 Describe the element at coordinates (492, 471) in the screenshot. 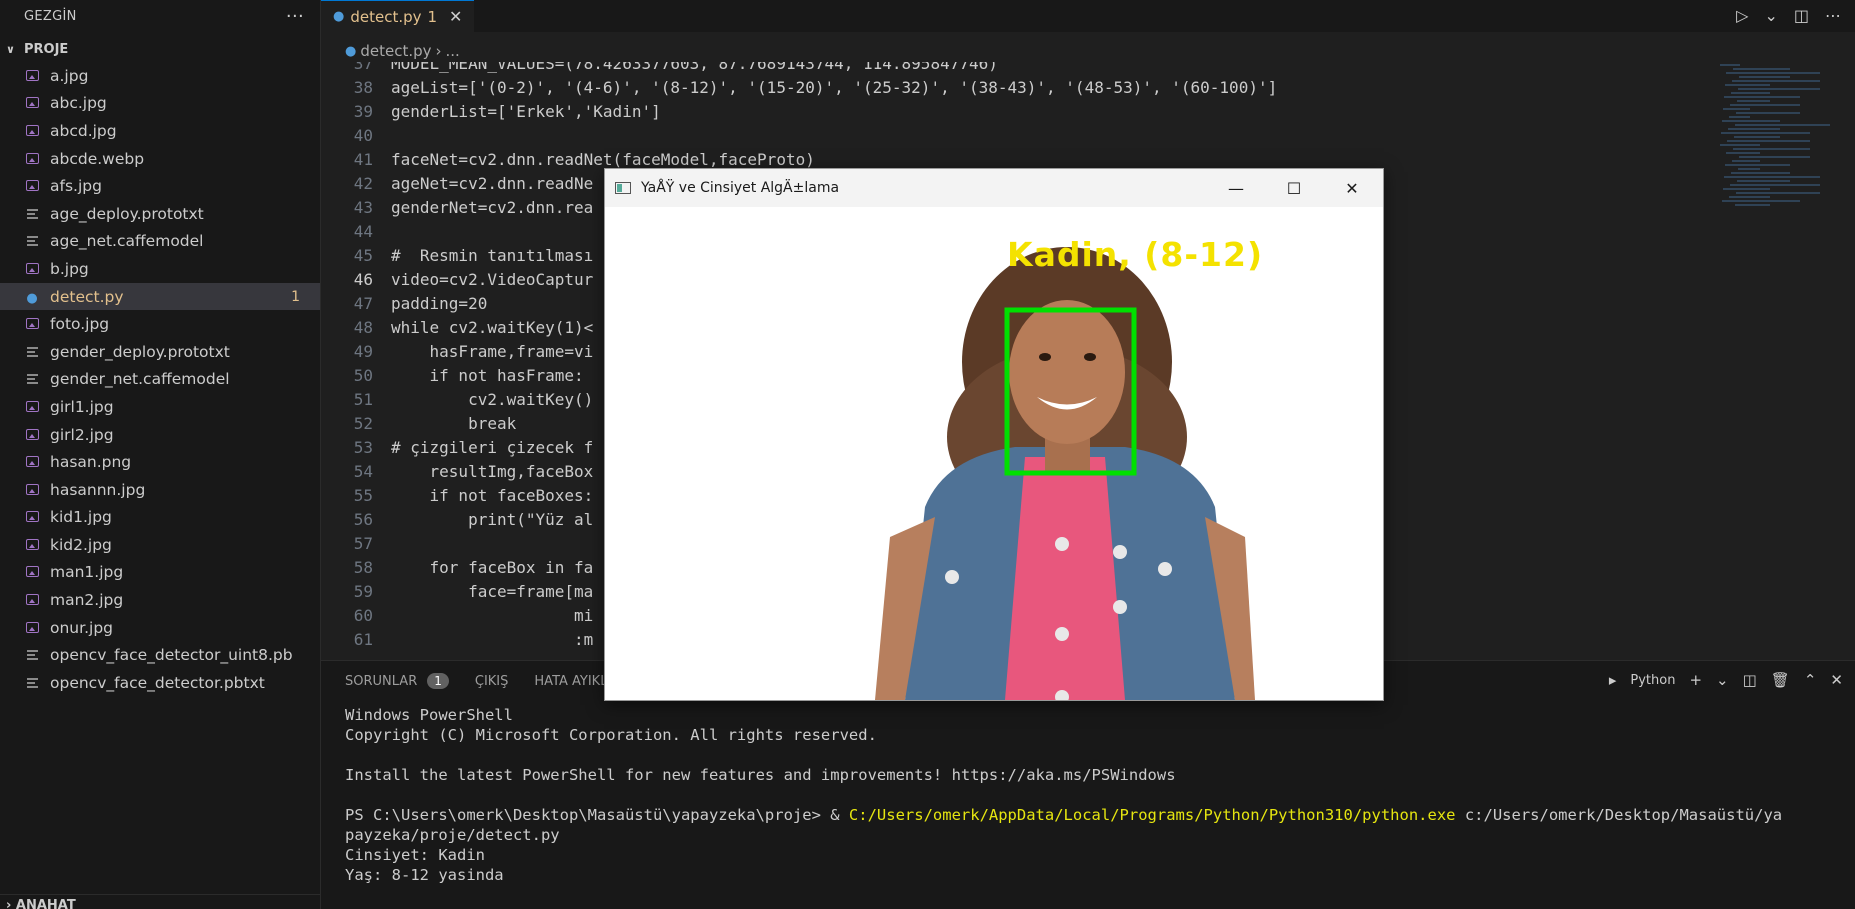

I see `line-code: resultImg,faceBox` at that location.